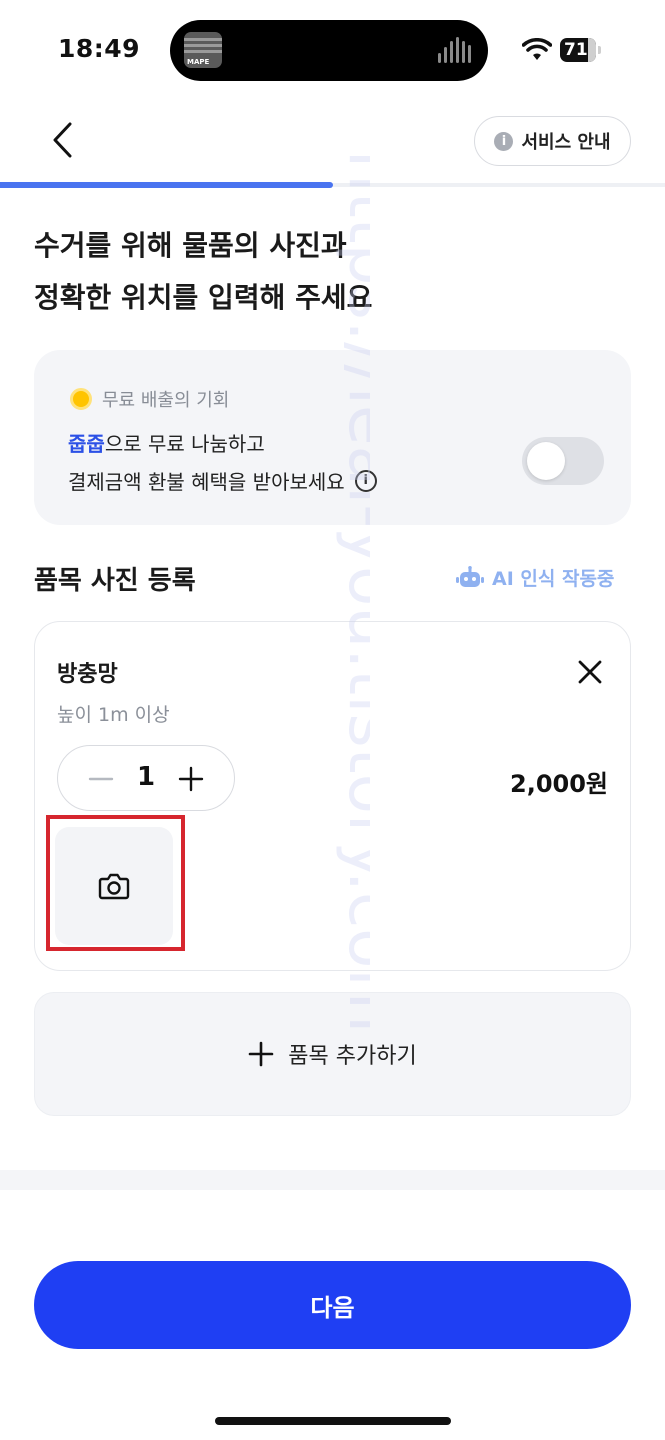 This screenshot has width=665, height=1440. I want to click on dynamic-island: MAPE, so click(329, 50).